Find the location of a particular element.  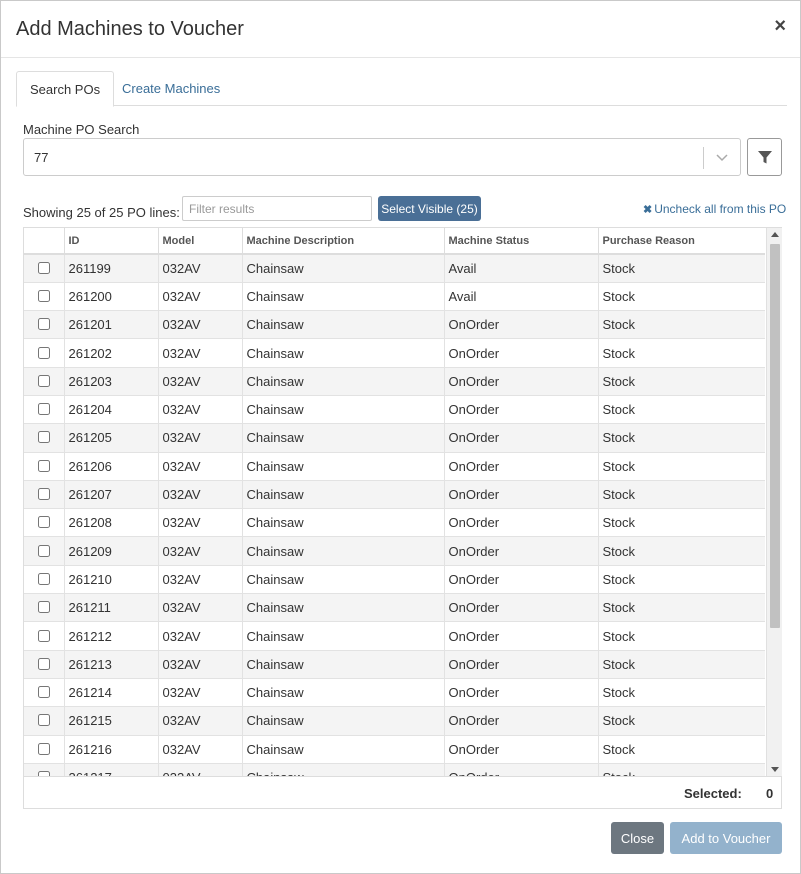

table-row: 261217032AVChainsawOnOrderStock is located at coordinates (394, 769).